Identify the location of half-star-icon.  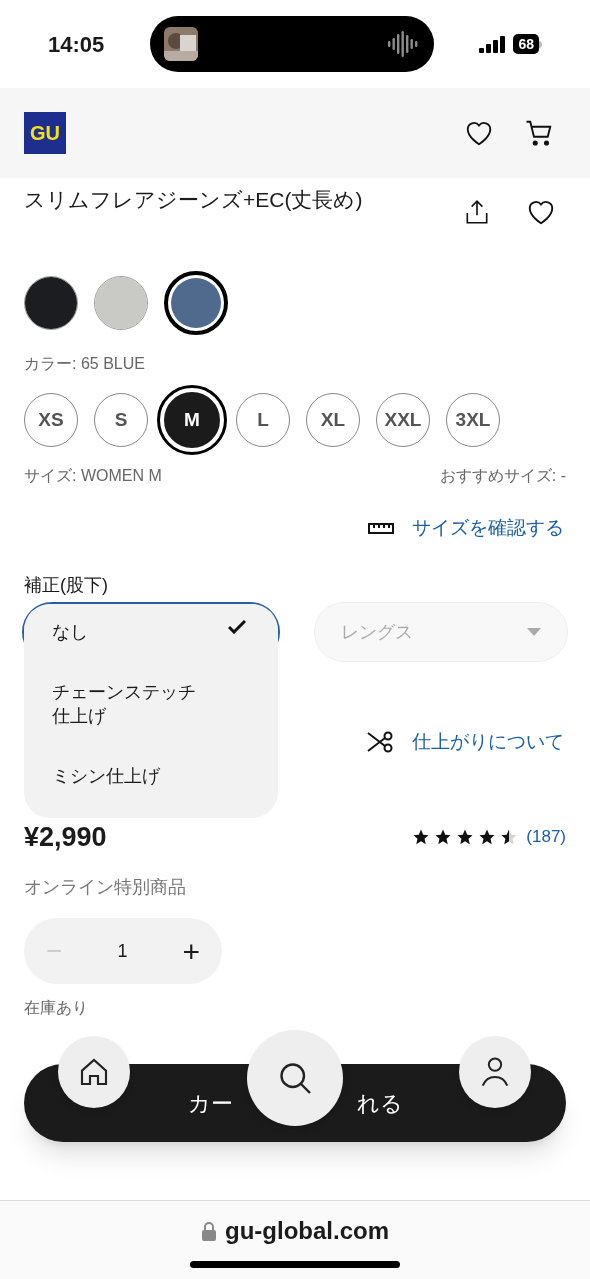
(509, 837).